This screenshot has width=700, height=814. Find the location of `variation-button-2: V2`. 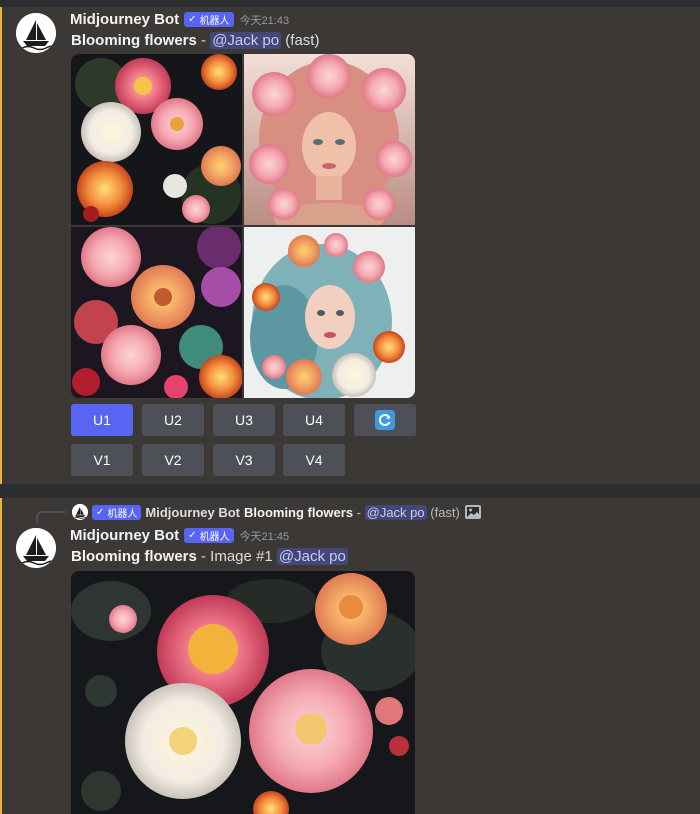

variation-button-2: V2 is located at coordinates (173, 460).